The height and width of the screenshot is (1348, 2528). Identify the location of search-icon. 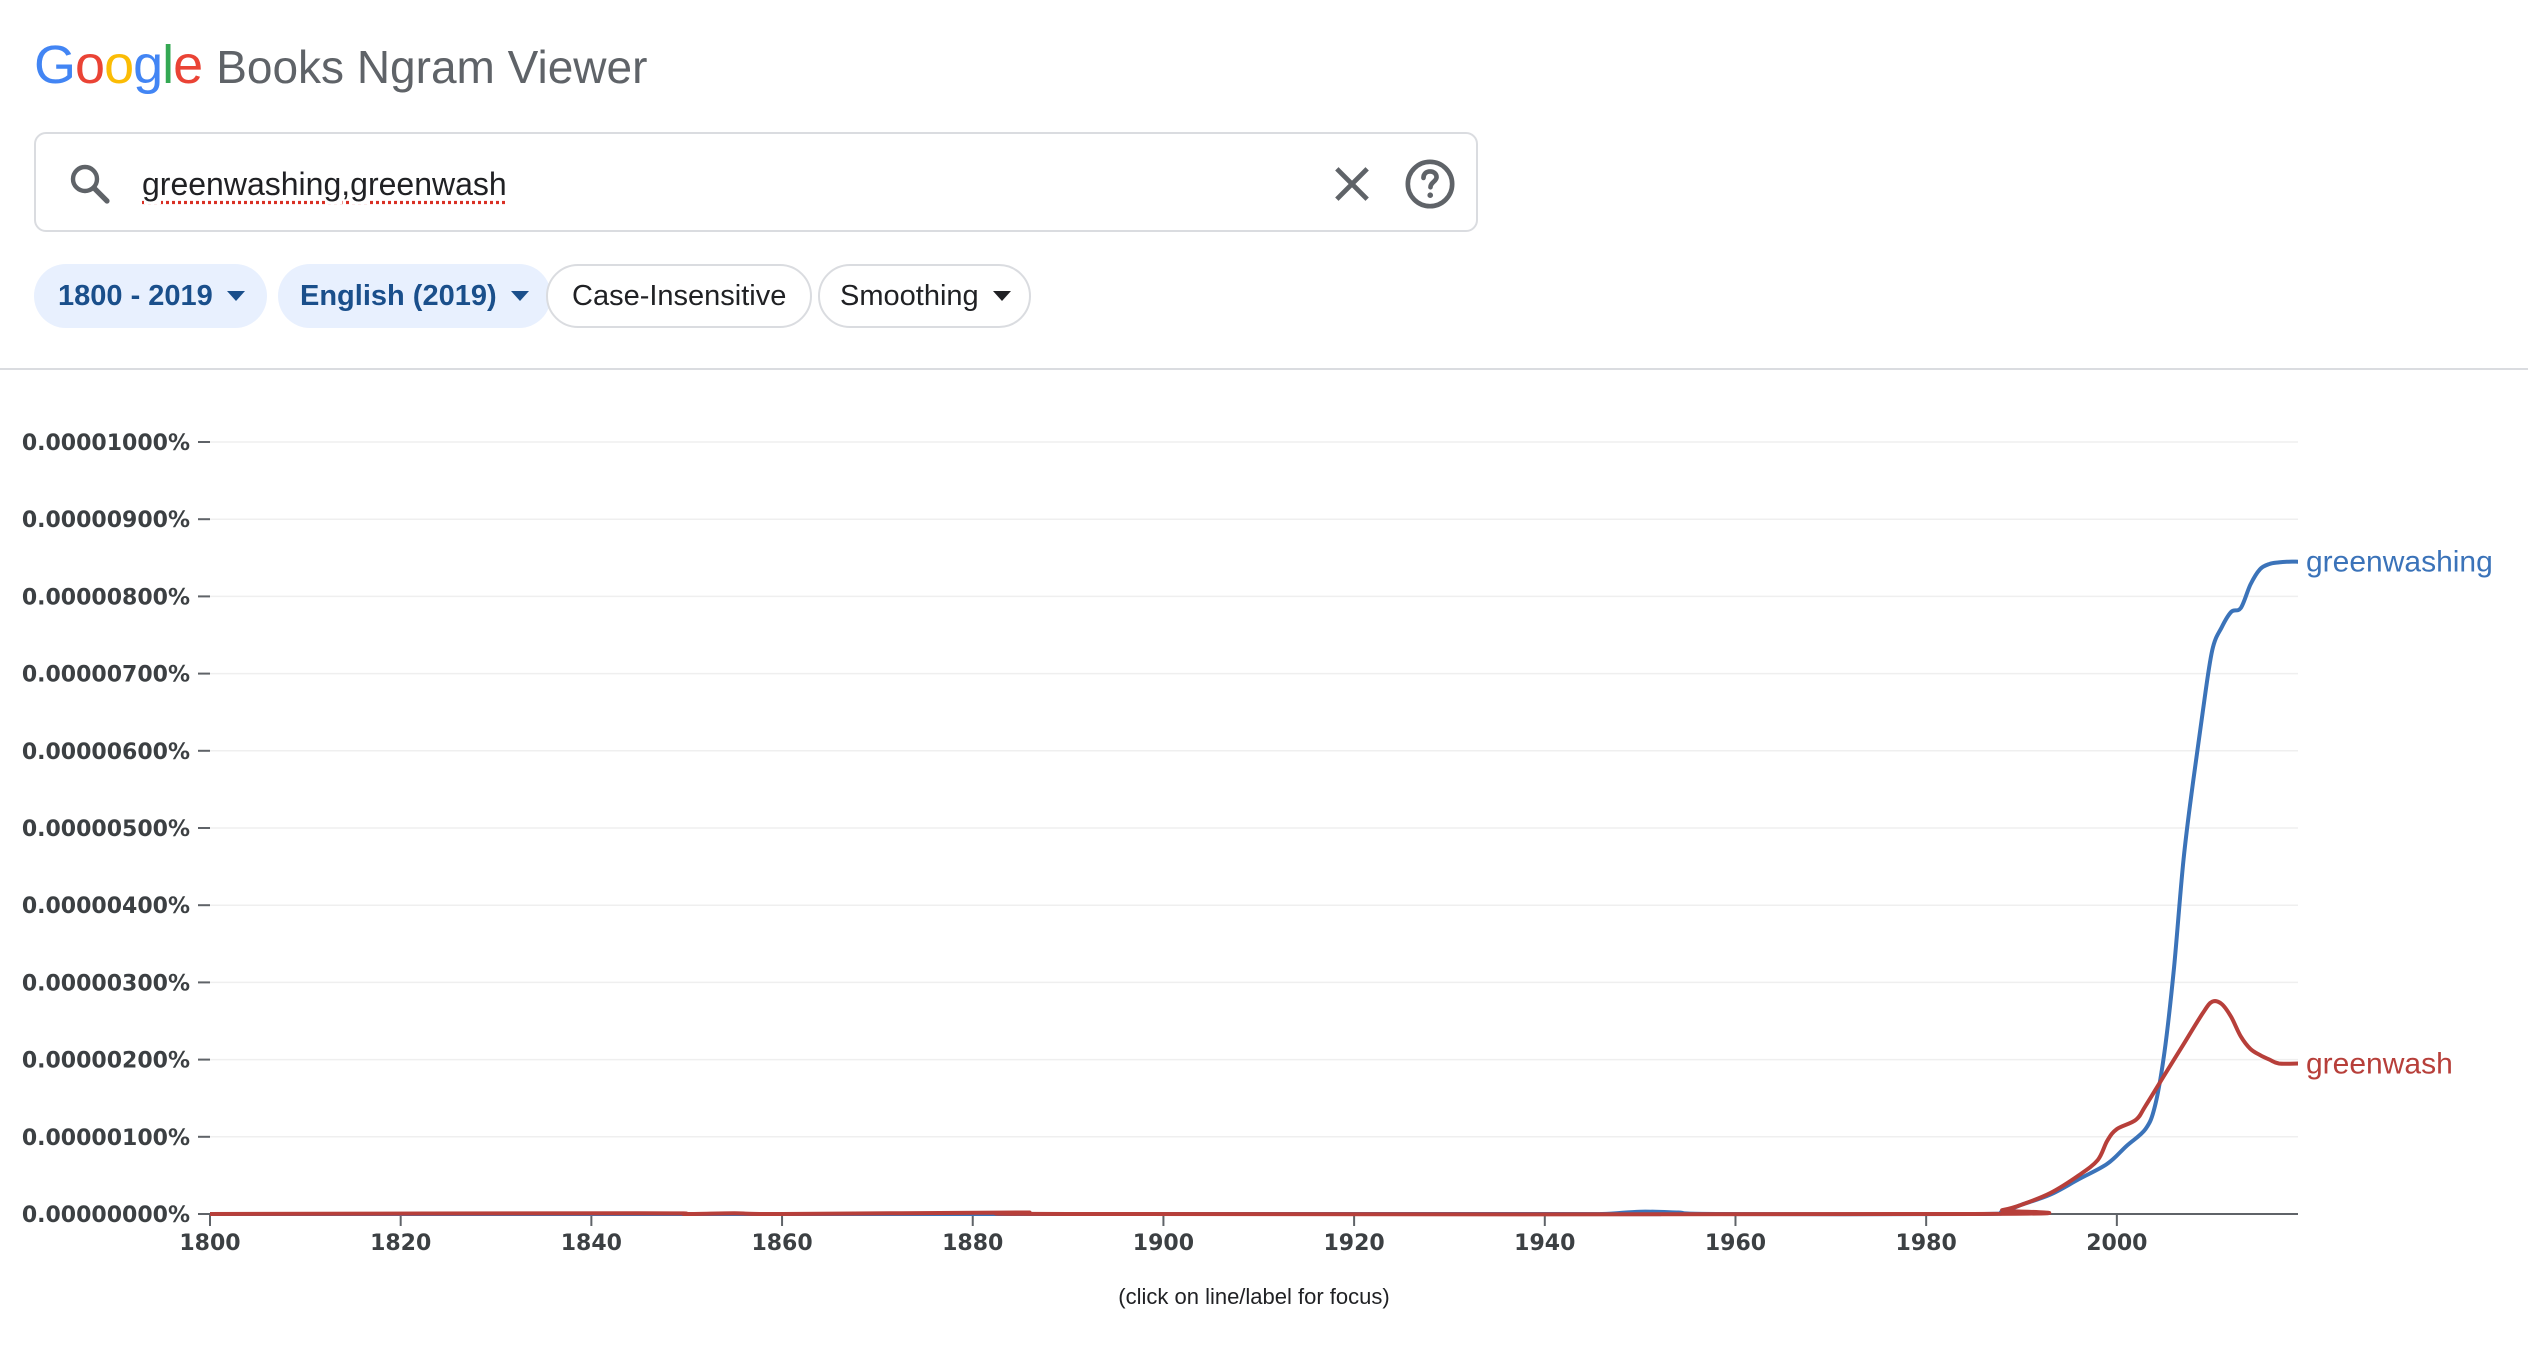
(90, 184).